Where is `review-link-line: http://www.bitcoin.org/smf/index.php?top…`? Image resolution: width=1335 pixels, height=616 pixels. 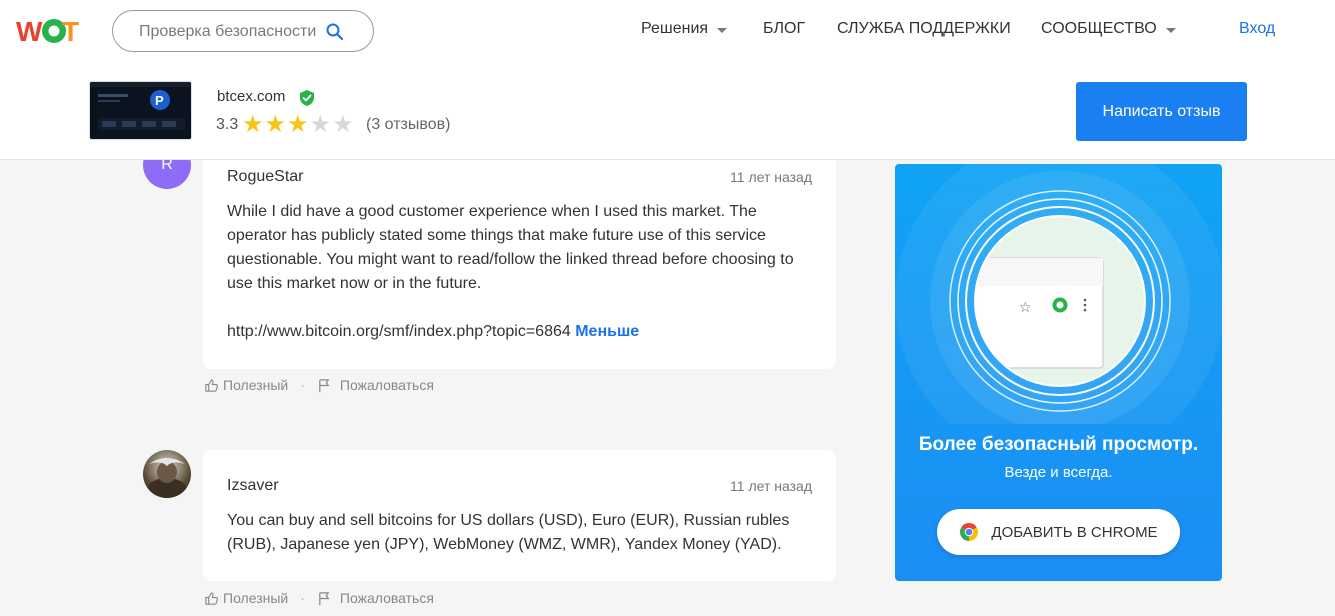 review-link-line: http://www.bitcoin.org/smf/index.php?top… is located at coordinates (522, 332).